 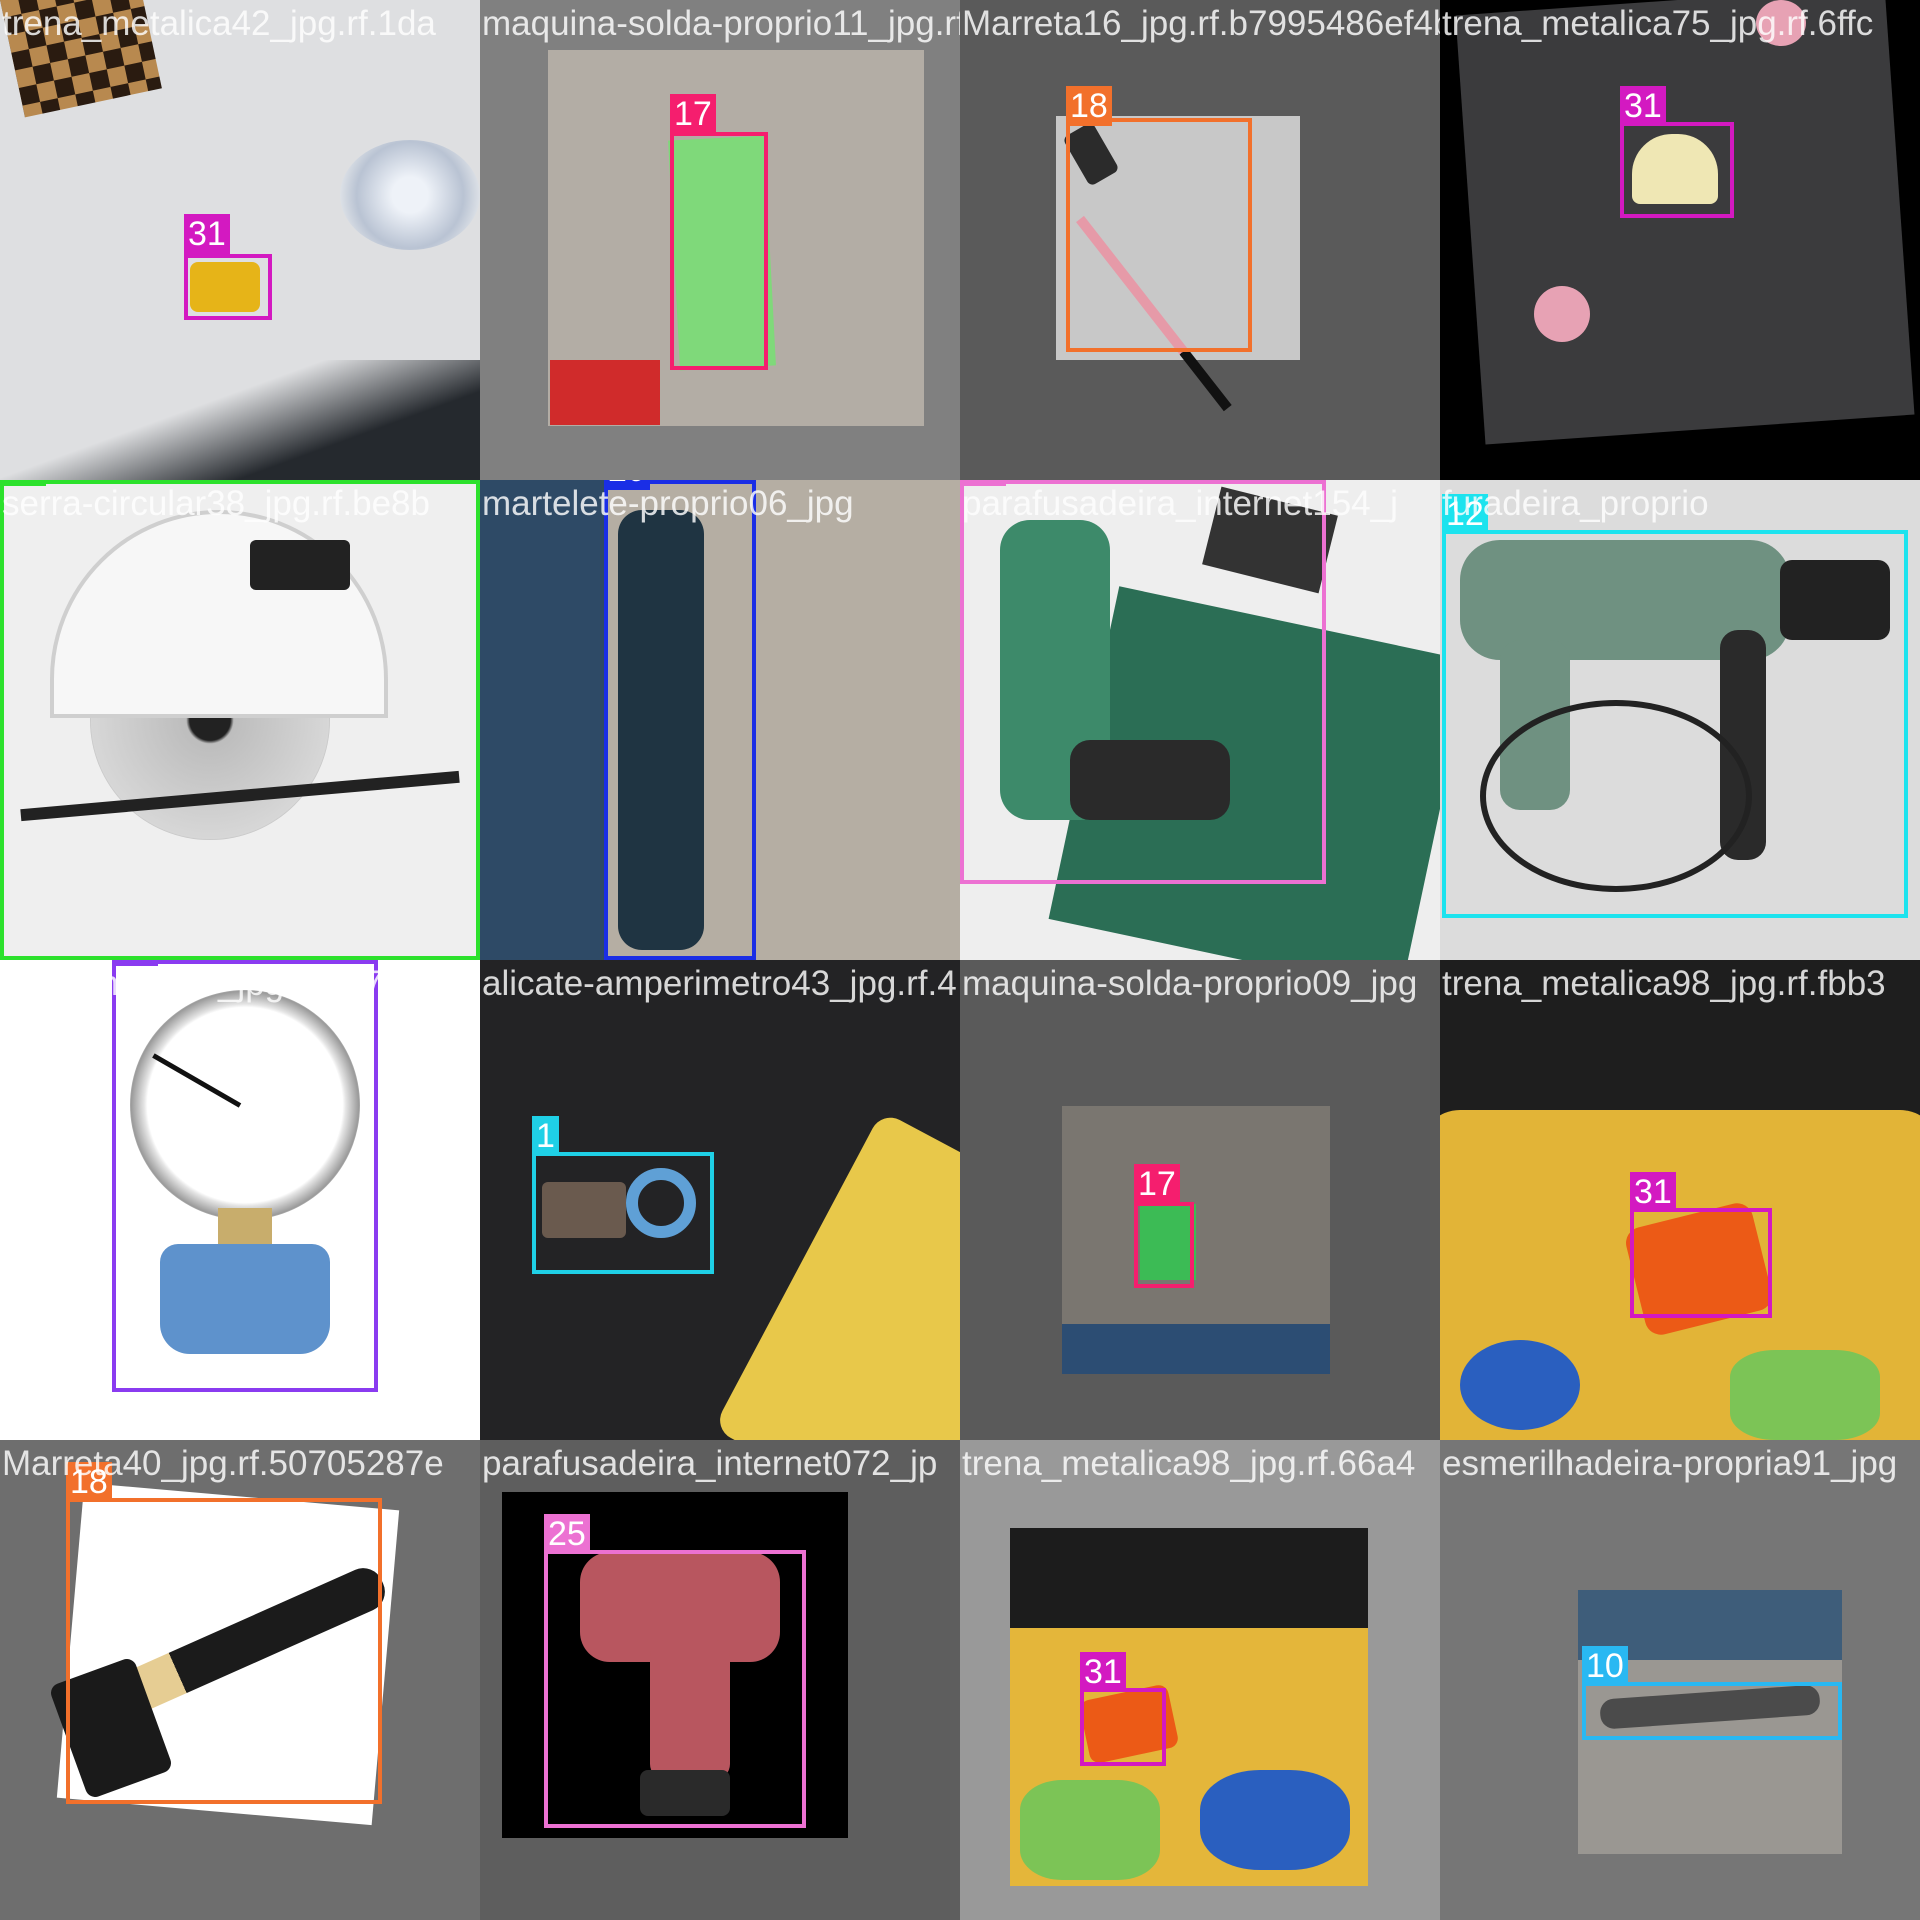 I want to click on mosaic-tile: 1 alicate-amperimetro43_jpg.rf.4, so click(x=720, y=1200).